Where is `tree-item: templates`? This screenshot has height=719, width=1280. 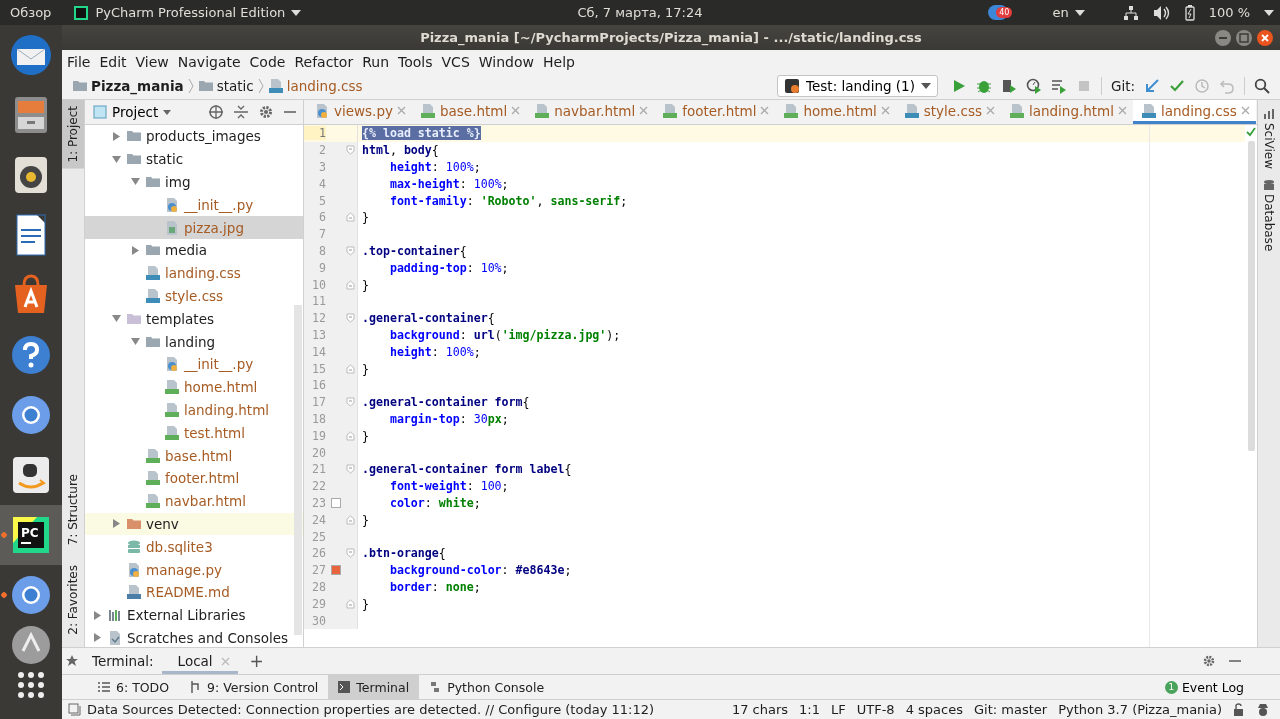
tree-item: templates is located at coordinates (194, 319).